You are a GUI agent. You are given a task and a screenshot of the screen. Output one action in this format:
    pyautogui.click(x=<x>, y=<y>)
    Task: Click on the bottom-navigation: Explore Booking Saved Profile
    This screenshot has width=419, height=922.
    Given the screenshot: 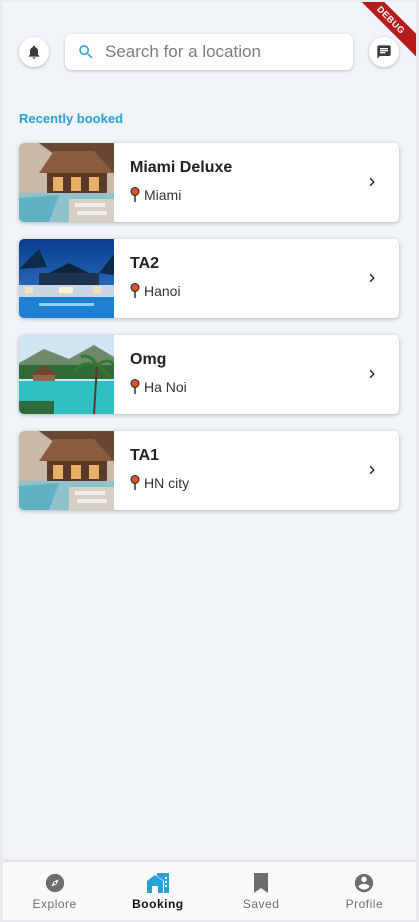 What is the action you would take?
    pyautogui.click(x=209, y=891)
    